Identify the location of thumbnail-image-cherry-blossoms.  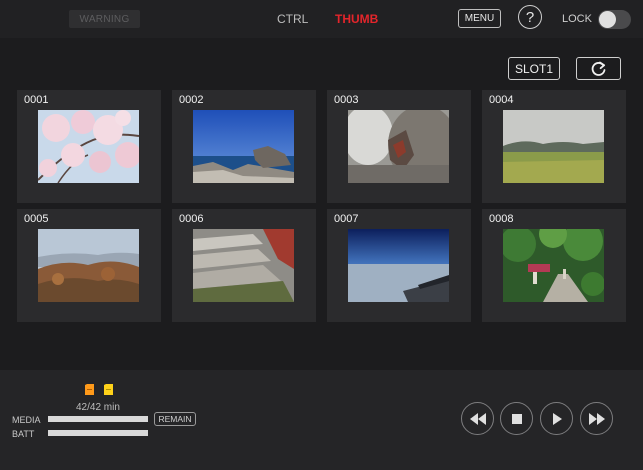
(88, 146).